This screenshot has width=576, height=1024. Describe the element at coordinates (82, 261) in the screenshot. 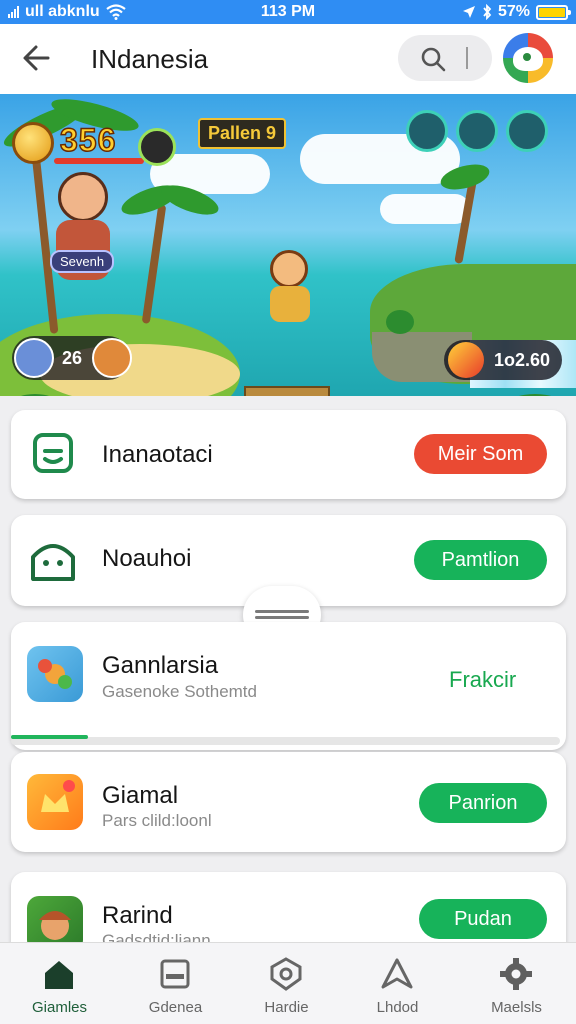

I see `character-name-tag: Sevenh` at that location.